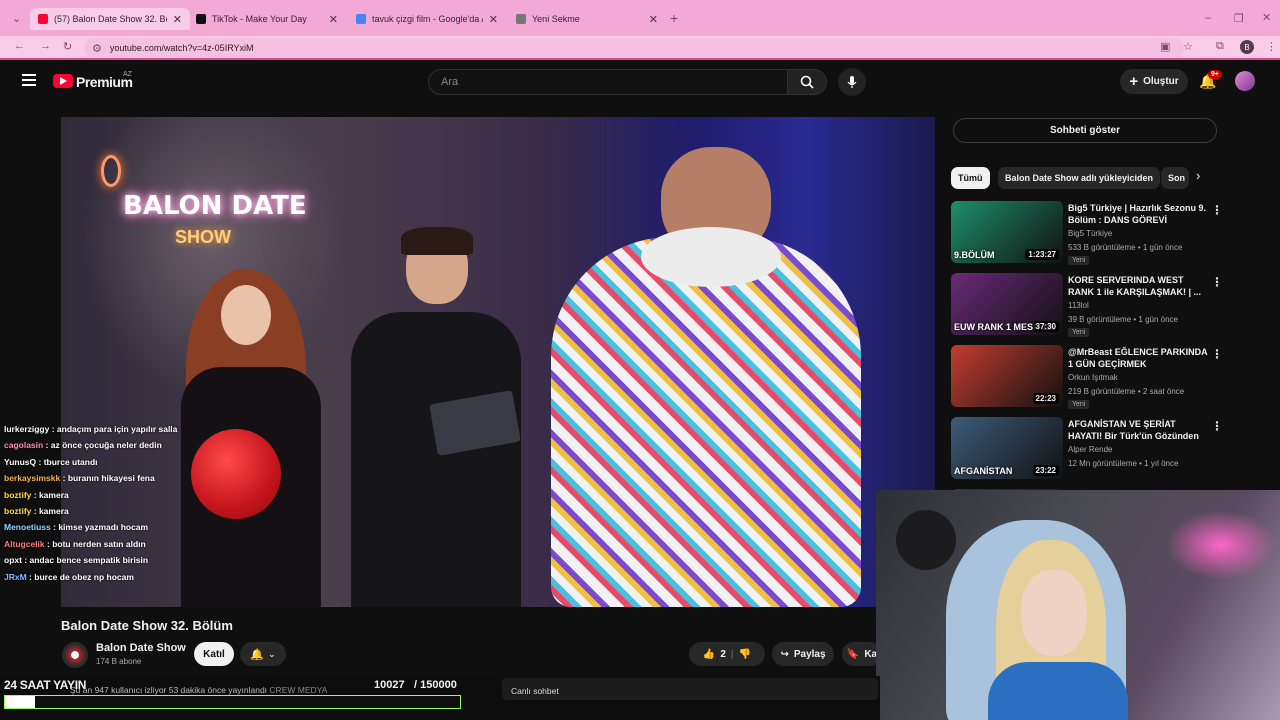 The image size is (1280, 720). I want to click on close-window-button: ✕, so click(1266, 17).